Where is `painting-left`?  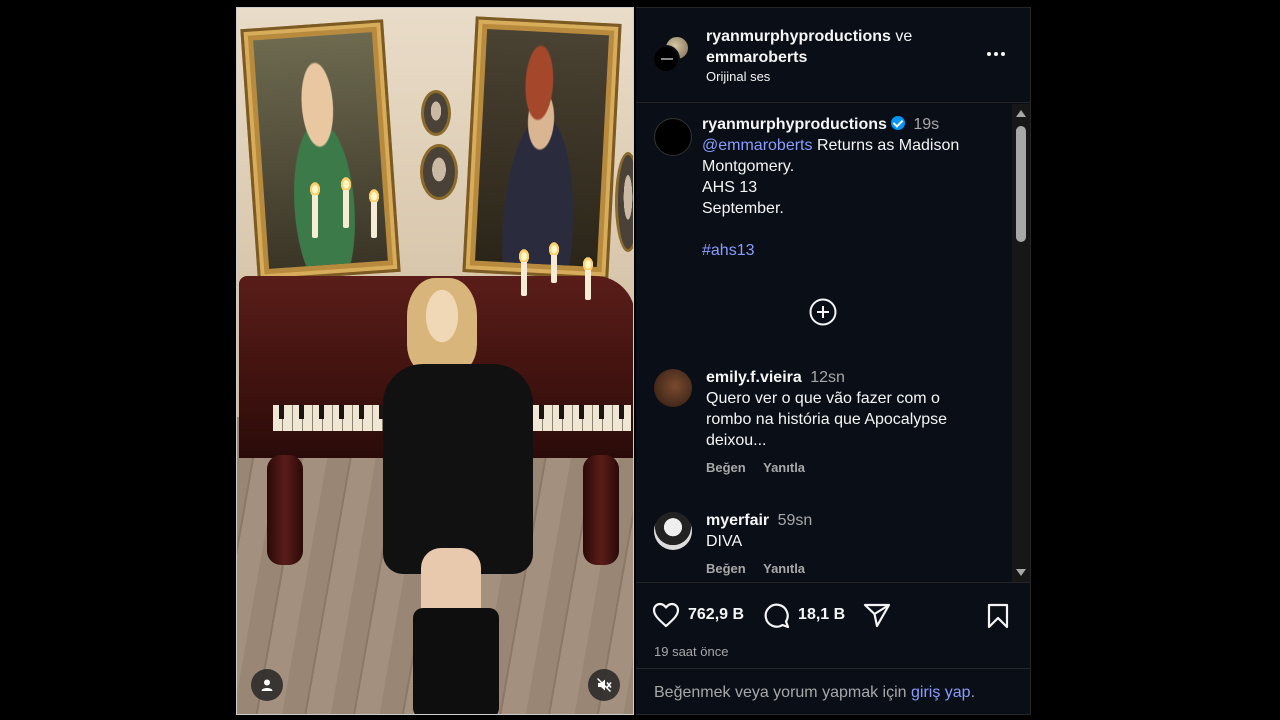 painting-left is located at coordinates (320, 150).